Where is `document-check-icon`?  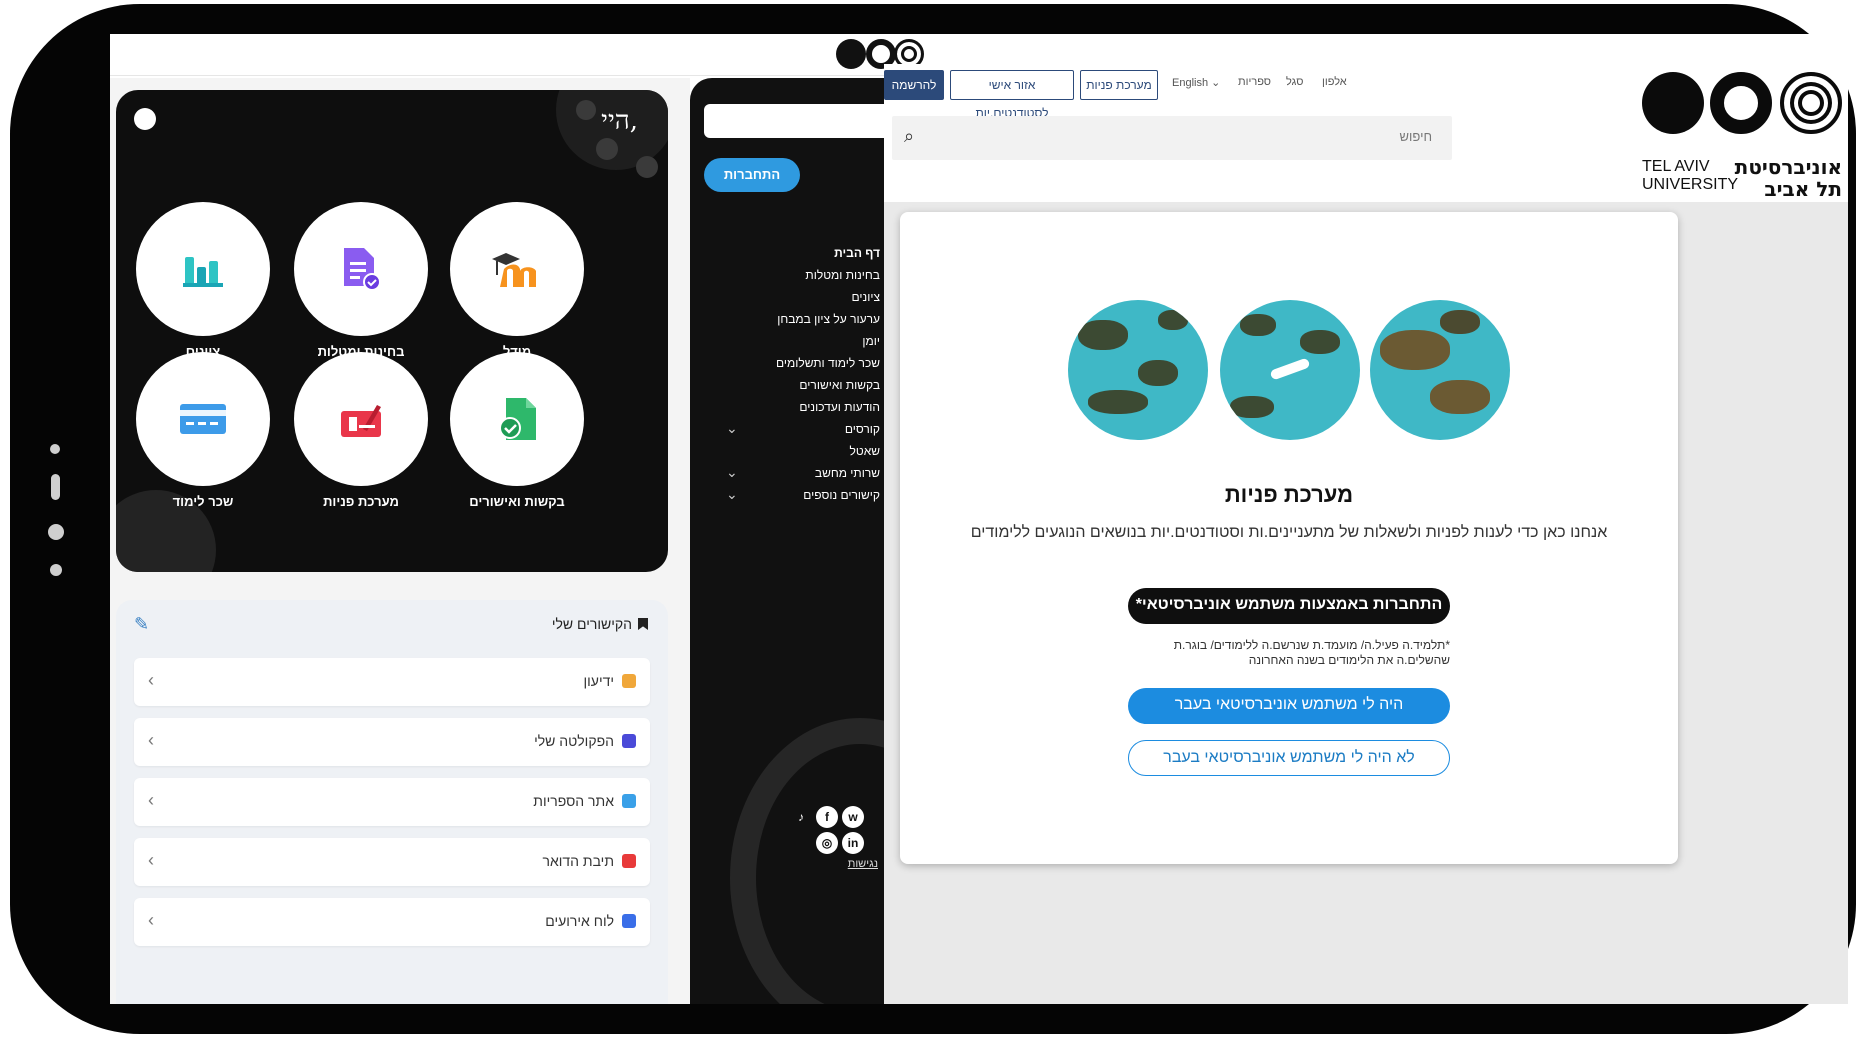 document-check-icon is located at coordinates (362, 269).